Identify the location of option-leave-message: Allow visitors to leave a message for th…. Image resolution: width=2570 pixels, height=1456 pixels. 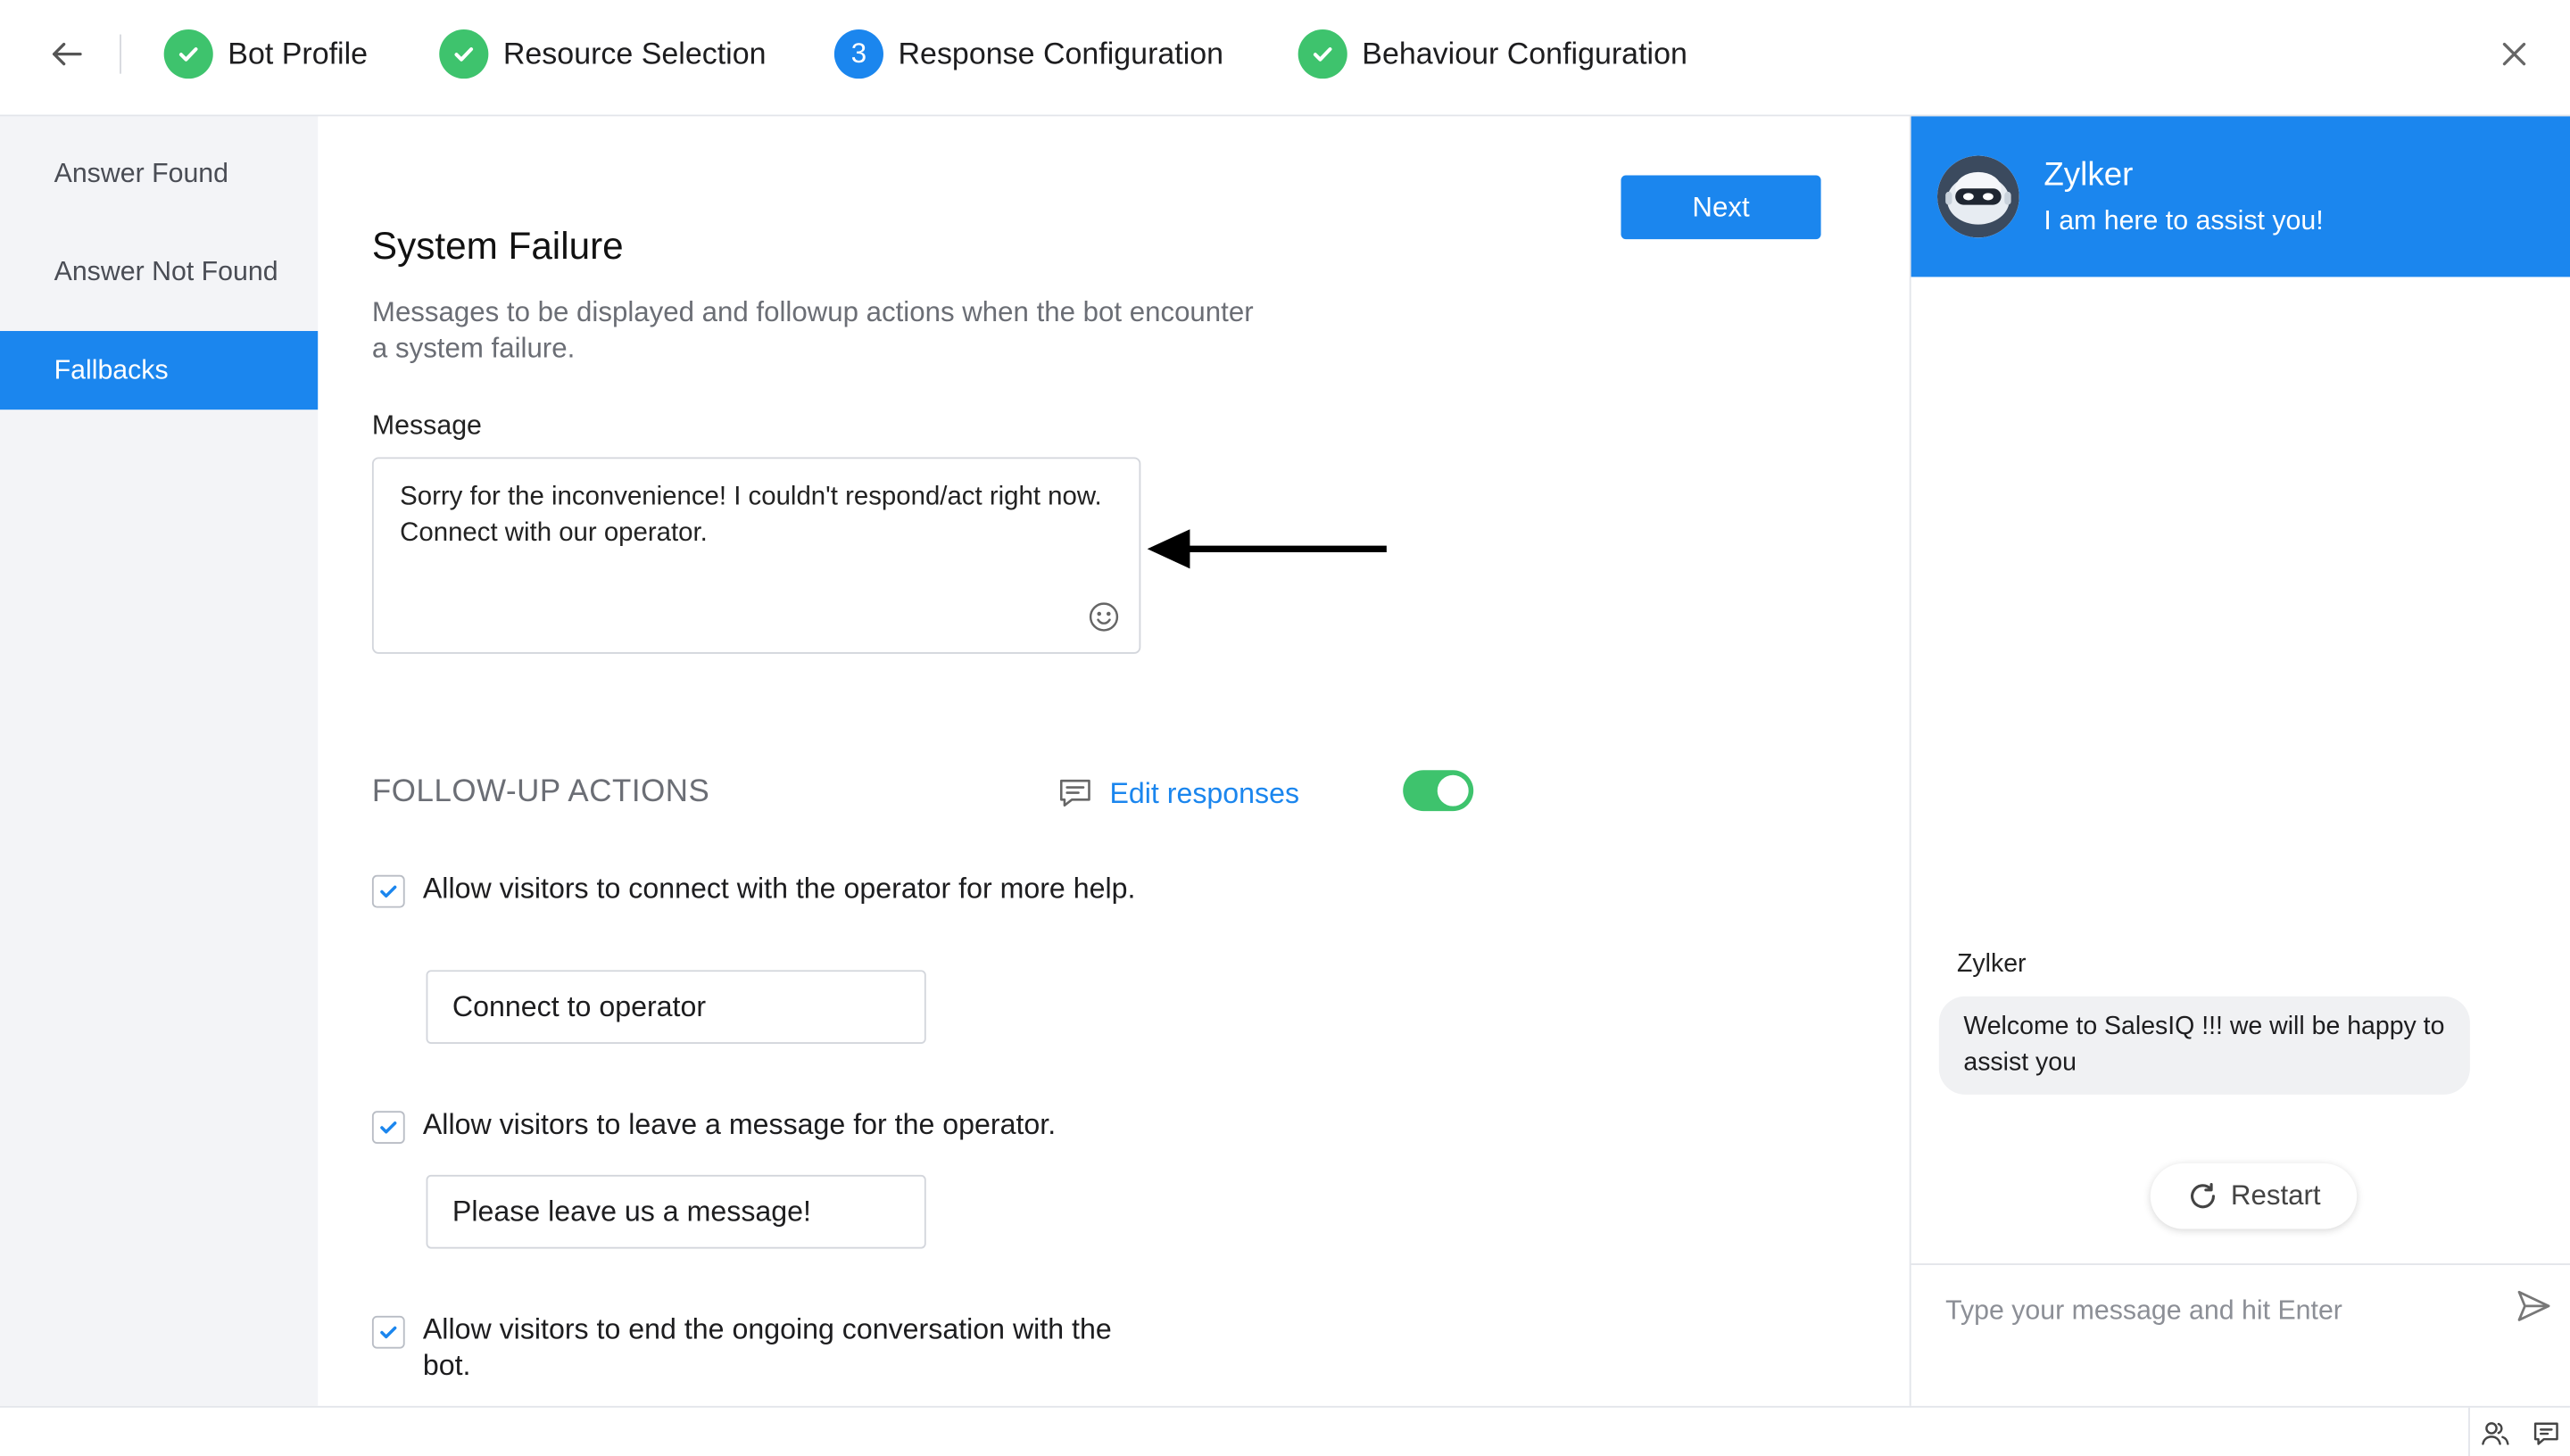
(756, 1125).